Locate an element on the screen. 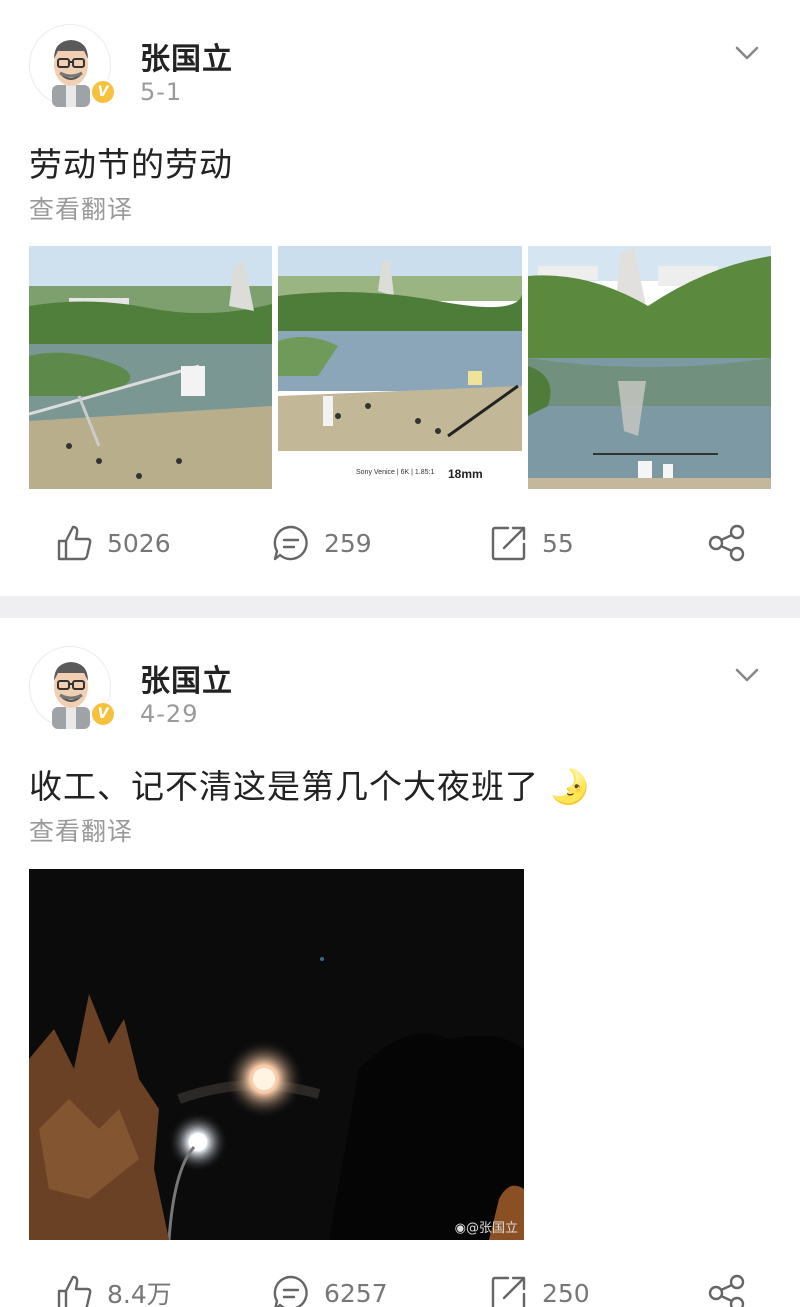  watermark-text: @张国立 is located at coordinates (491, 1228).